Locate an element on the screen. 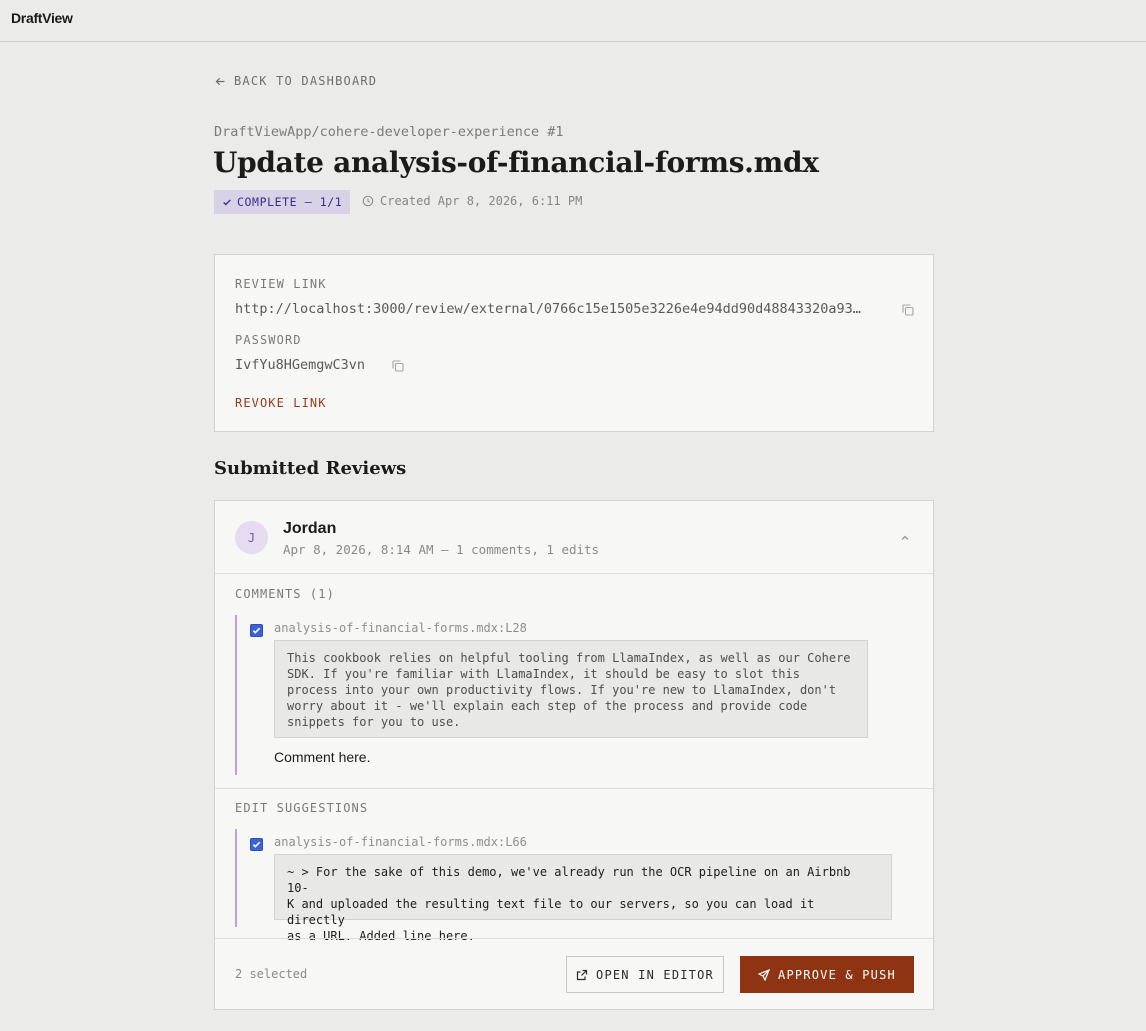  approve-and-push-label: APPROVE & PUSH is located at coordinates (837, 974).